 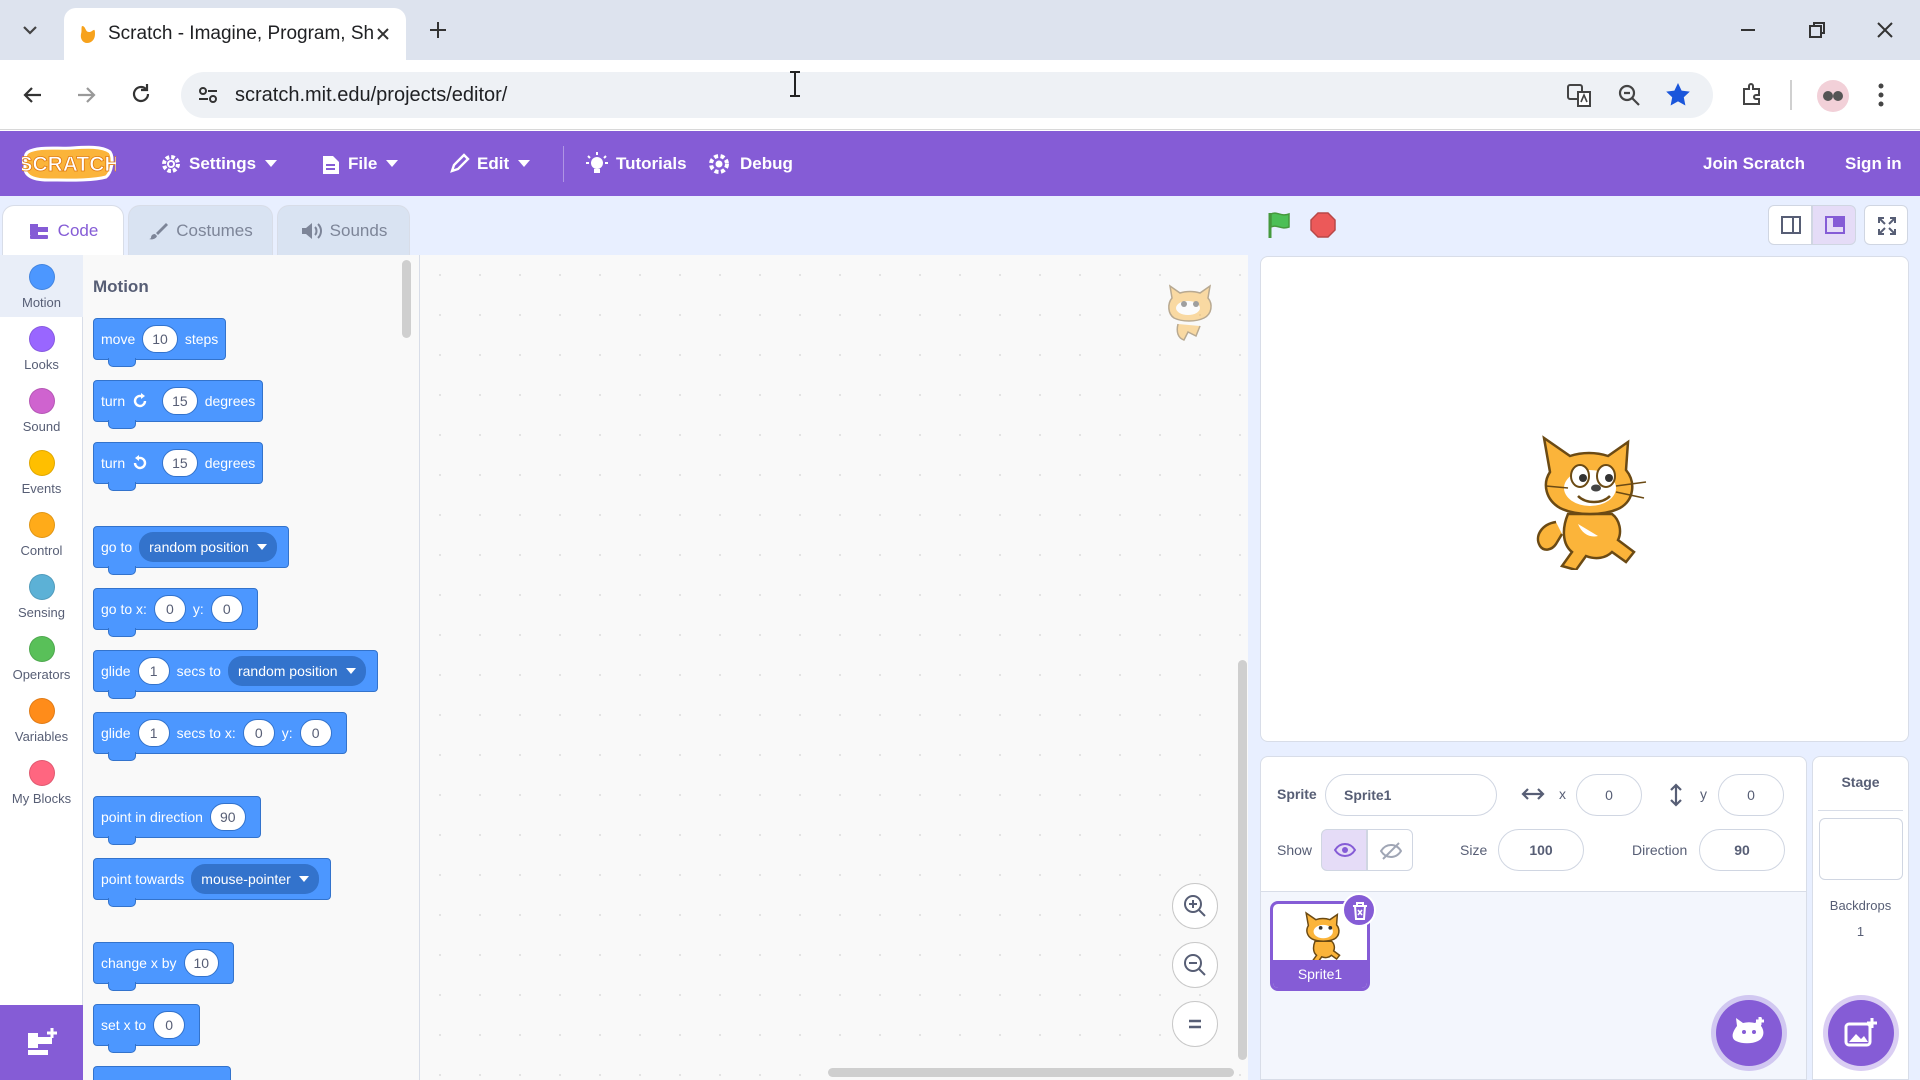 What do you see at coordinates (1873, 163) in the screenshot?
I see `sign-in-button: Sign in` at bounding box center [1873, 163].